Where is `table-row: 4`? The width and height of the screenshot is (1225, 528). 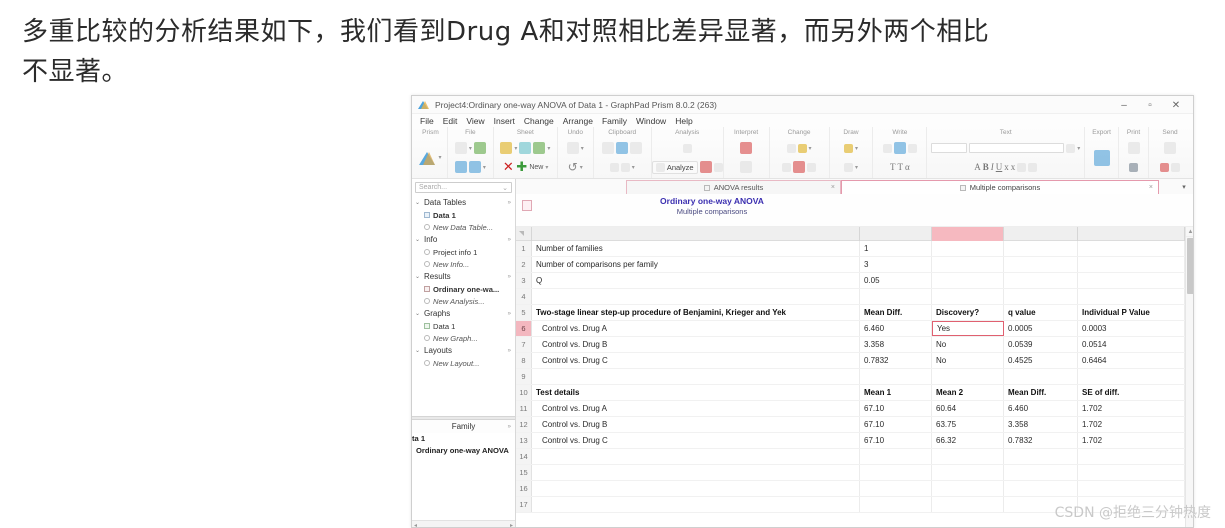 table-row: 4 is located at coordinates (850, 297).